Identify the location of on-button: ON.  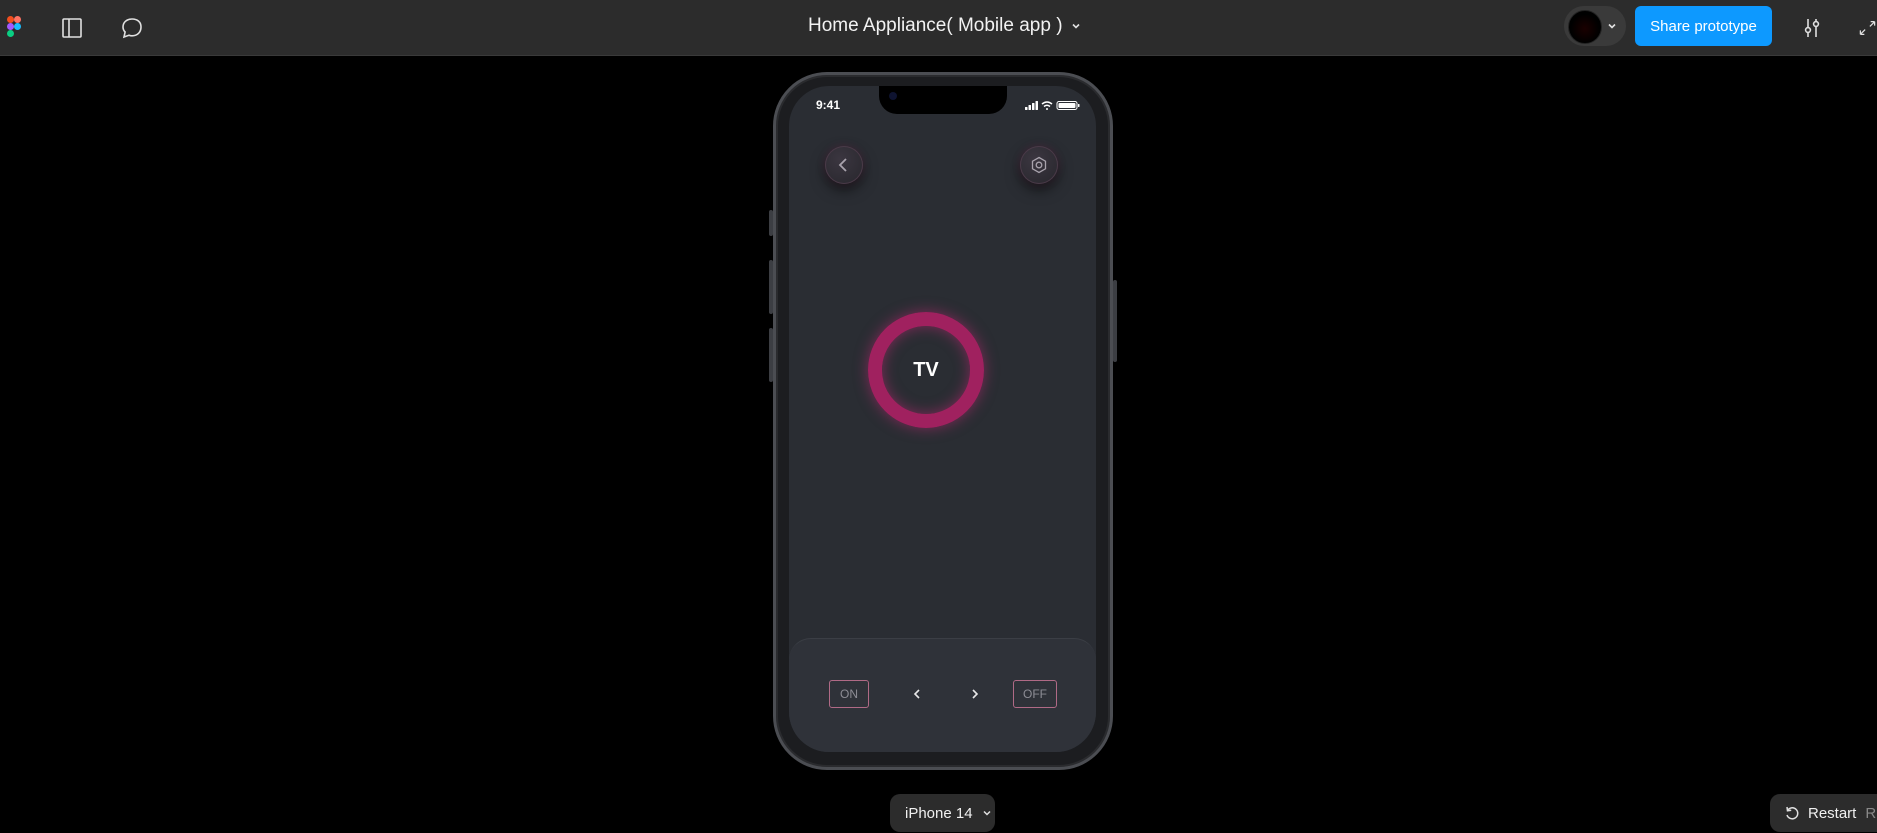
(849, 694).